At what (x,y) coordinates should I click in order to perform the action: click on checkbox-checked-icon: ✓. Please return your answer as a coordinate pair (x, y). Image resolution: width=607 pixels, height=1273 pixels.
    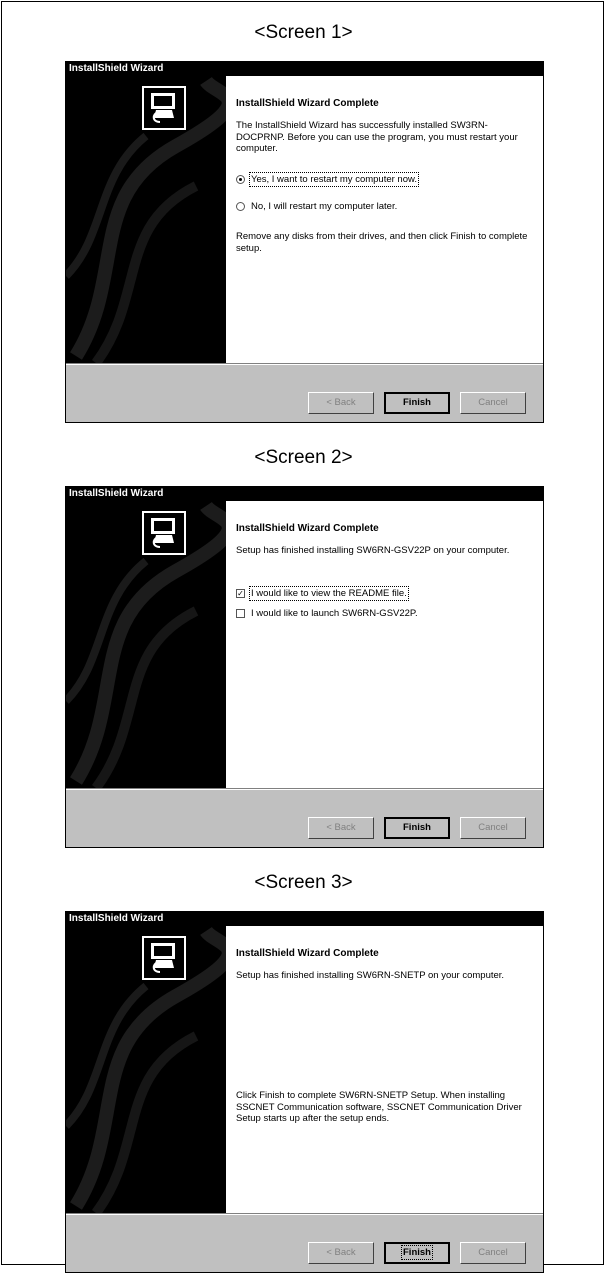
    Looking at the image, I should click on (240, 593).